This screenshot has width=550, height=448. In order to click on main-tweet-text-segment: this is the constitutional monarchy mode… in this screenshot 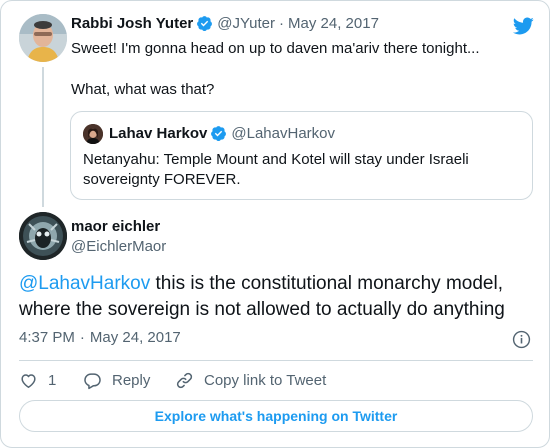, I will do `click(326, 283)`.